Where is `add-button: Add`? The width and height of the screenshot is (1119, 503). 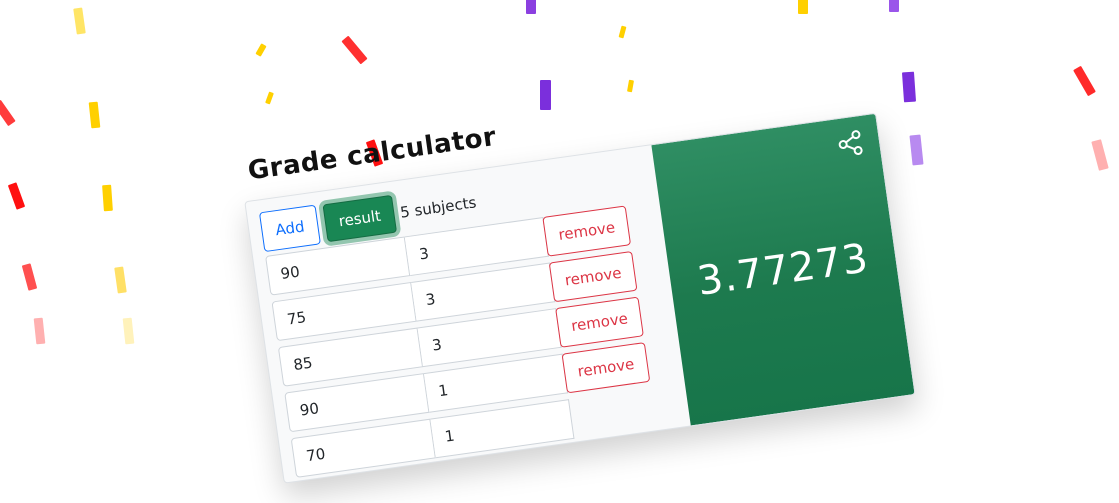 add-button: Add is located at coordinates (289, 228).